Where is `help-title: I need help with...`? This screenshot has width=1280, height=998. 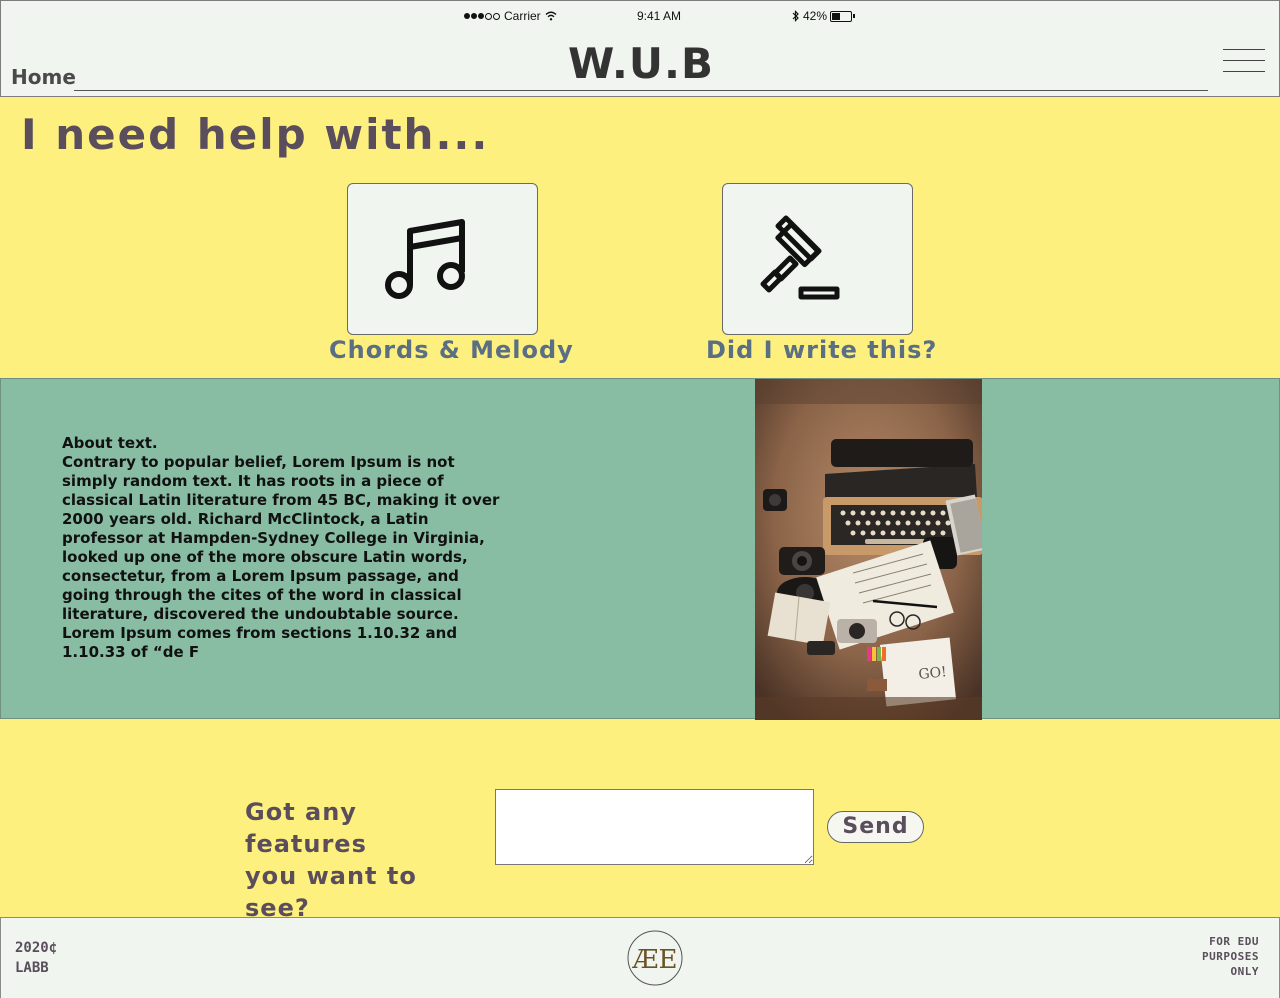 help-title: I need help with... is located at coordinates (255, 134).